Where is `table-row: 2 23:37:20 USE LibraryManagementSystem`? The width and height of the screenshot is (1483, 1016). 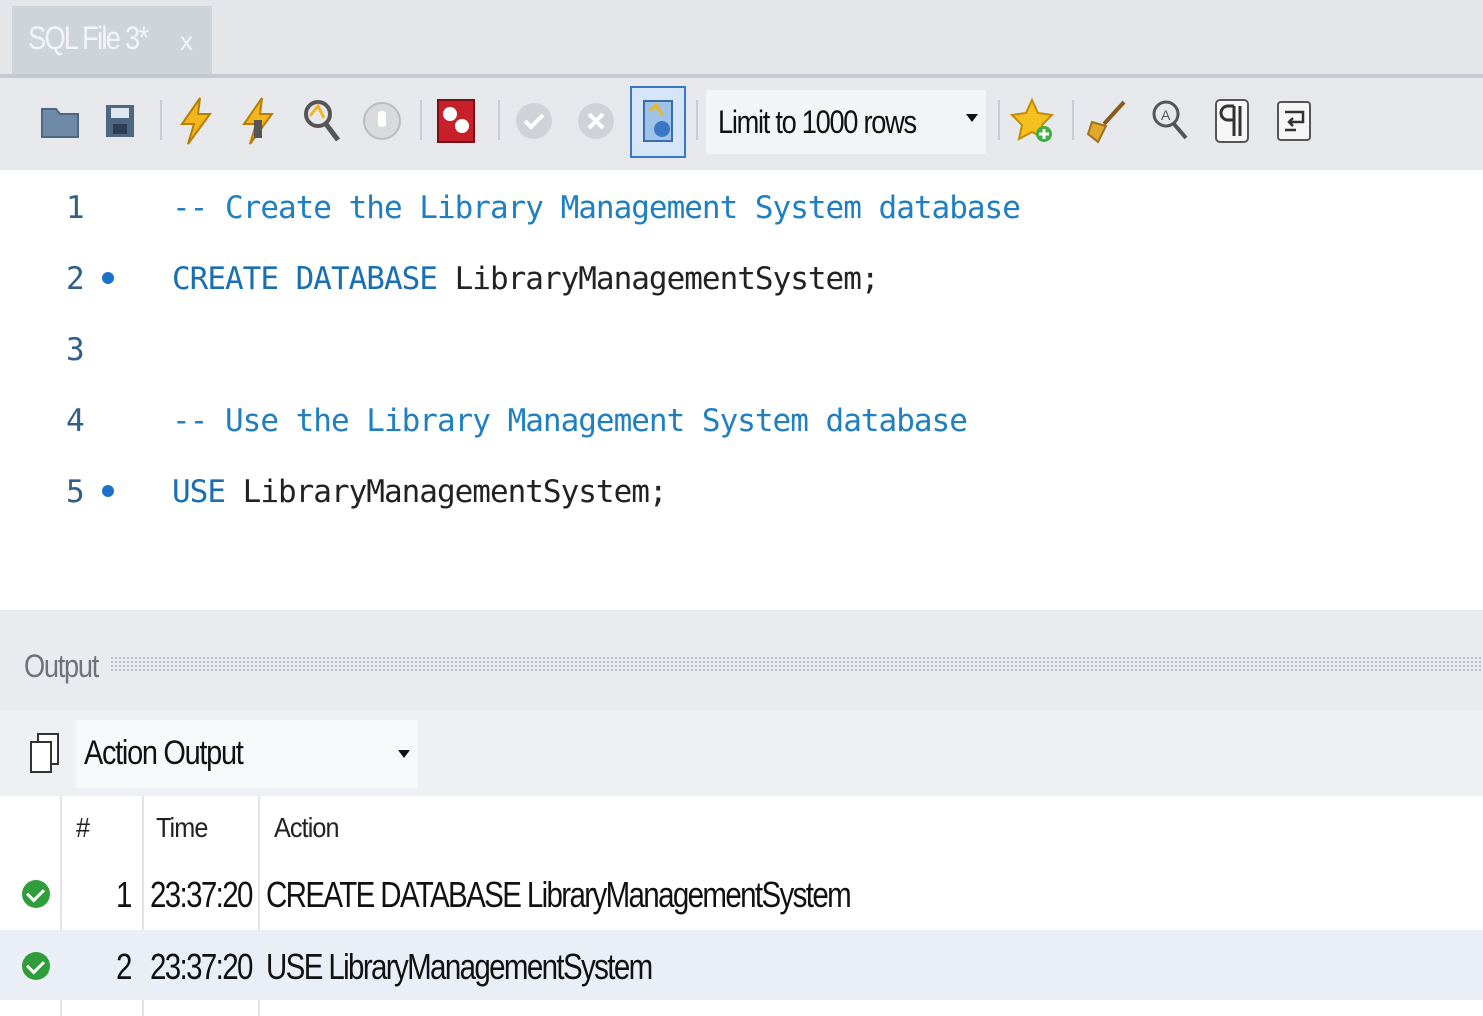
table-row: 2 23:37:20 USE LibraryManagementSystem is located at coordinates (741, 965).